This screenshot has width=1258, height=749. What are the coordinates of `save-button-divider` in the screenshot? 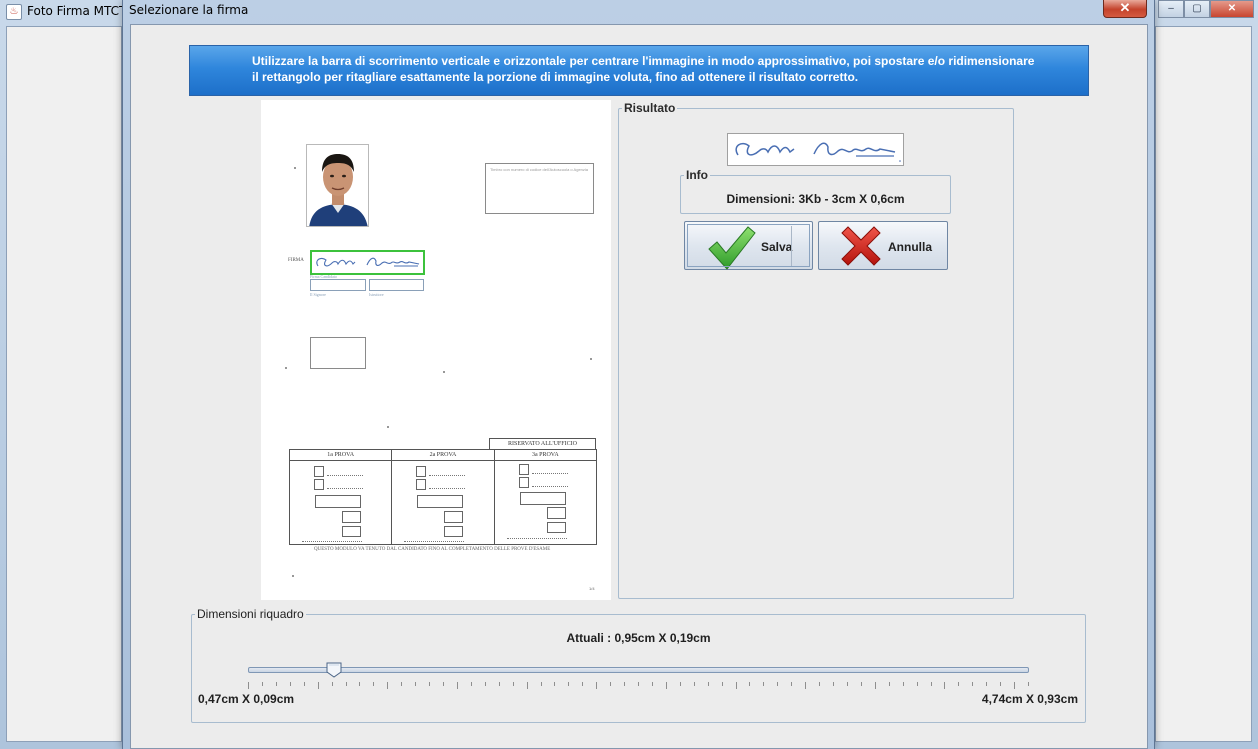 It's located at (791, 246).